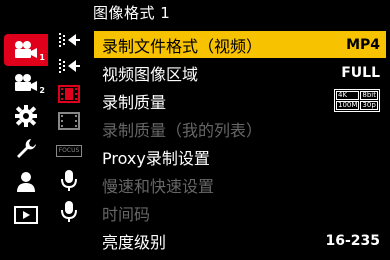 This screenshot has height=260, width=390. I want to click on menu-item-time-code: 时间码, so click(240, 212).